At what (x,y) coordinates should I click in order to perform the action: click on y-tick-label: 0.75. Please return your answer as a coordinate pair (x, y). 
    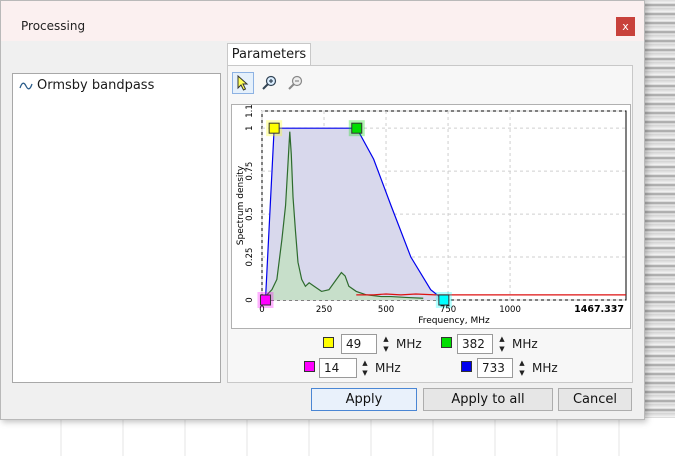
    Looking at the image, I should click on (250, 171).